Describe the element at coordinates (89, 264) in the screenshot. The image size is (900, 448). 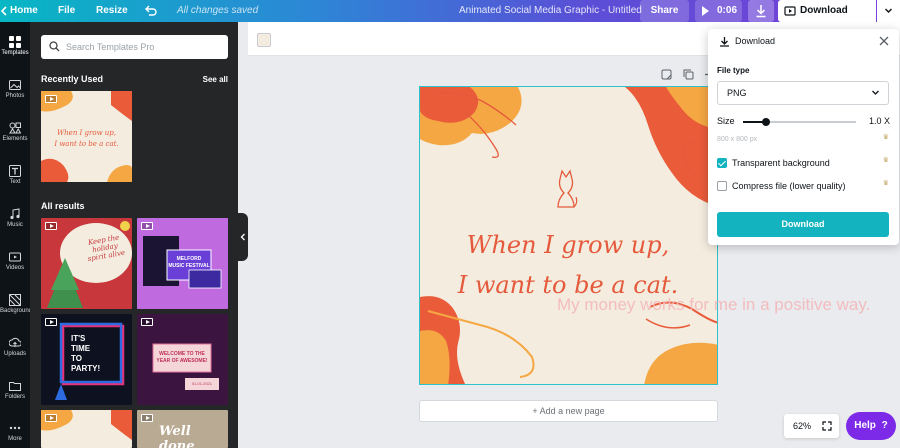
I see `thumb-art` at that location.